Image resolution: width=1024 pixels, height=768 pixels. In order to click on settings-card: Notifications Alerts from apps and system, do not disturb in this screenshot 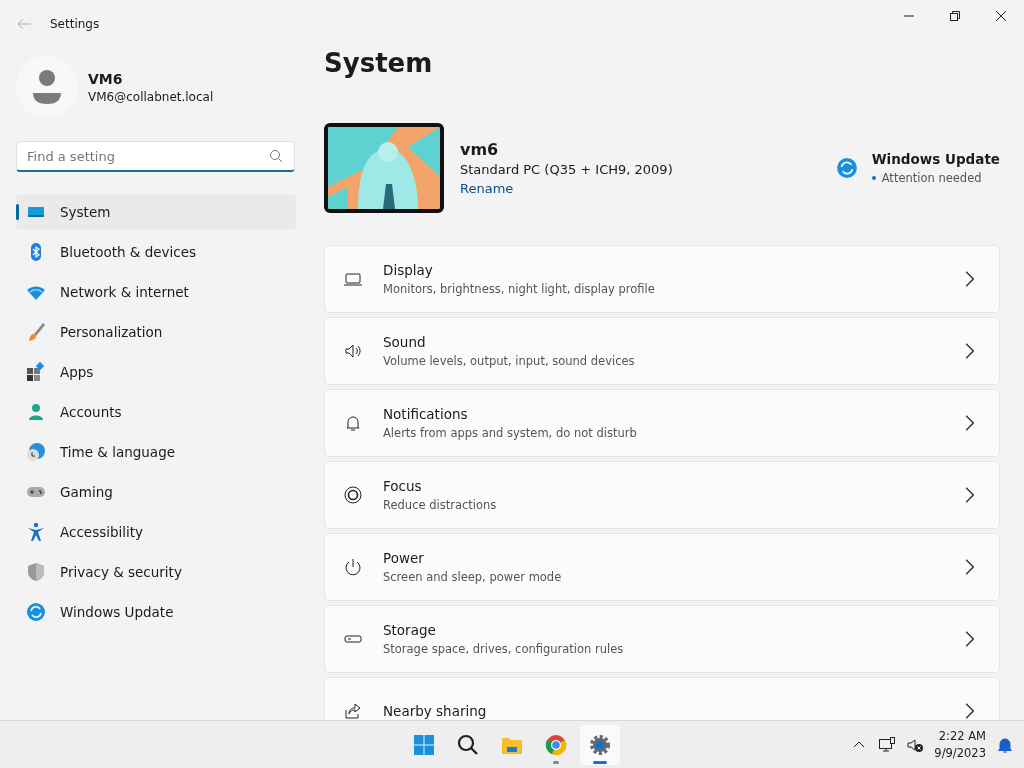, I will do `click(662, 423)`.